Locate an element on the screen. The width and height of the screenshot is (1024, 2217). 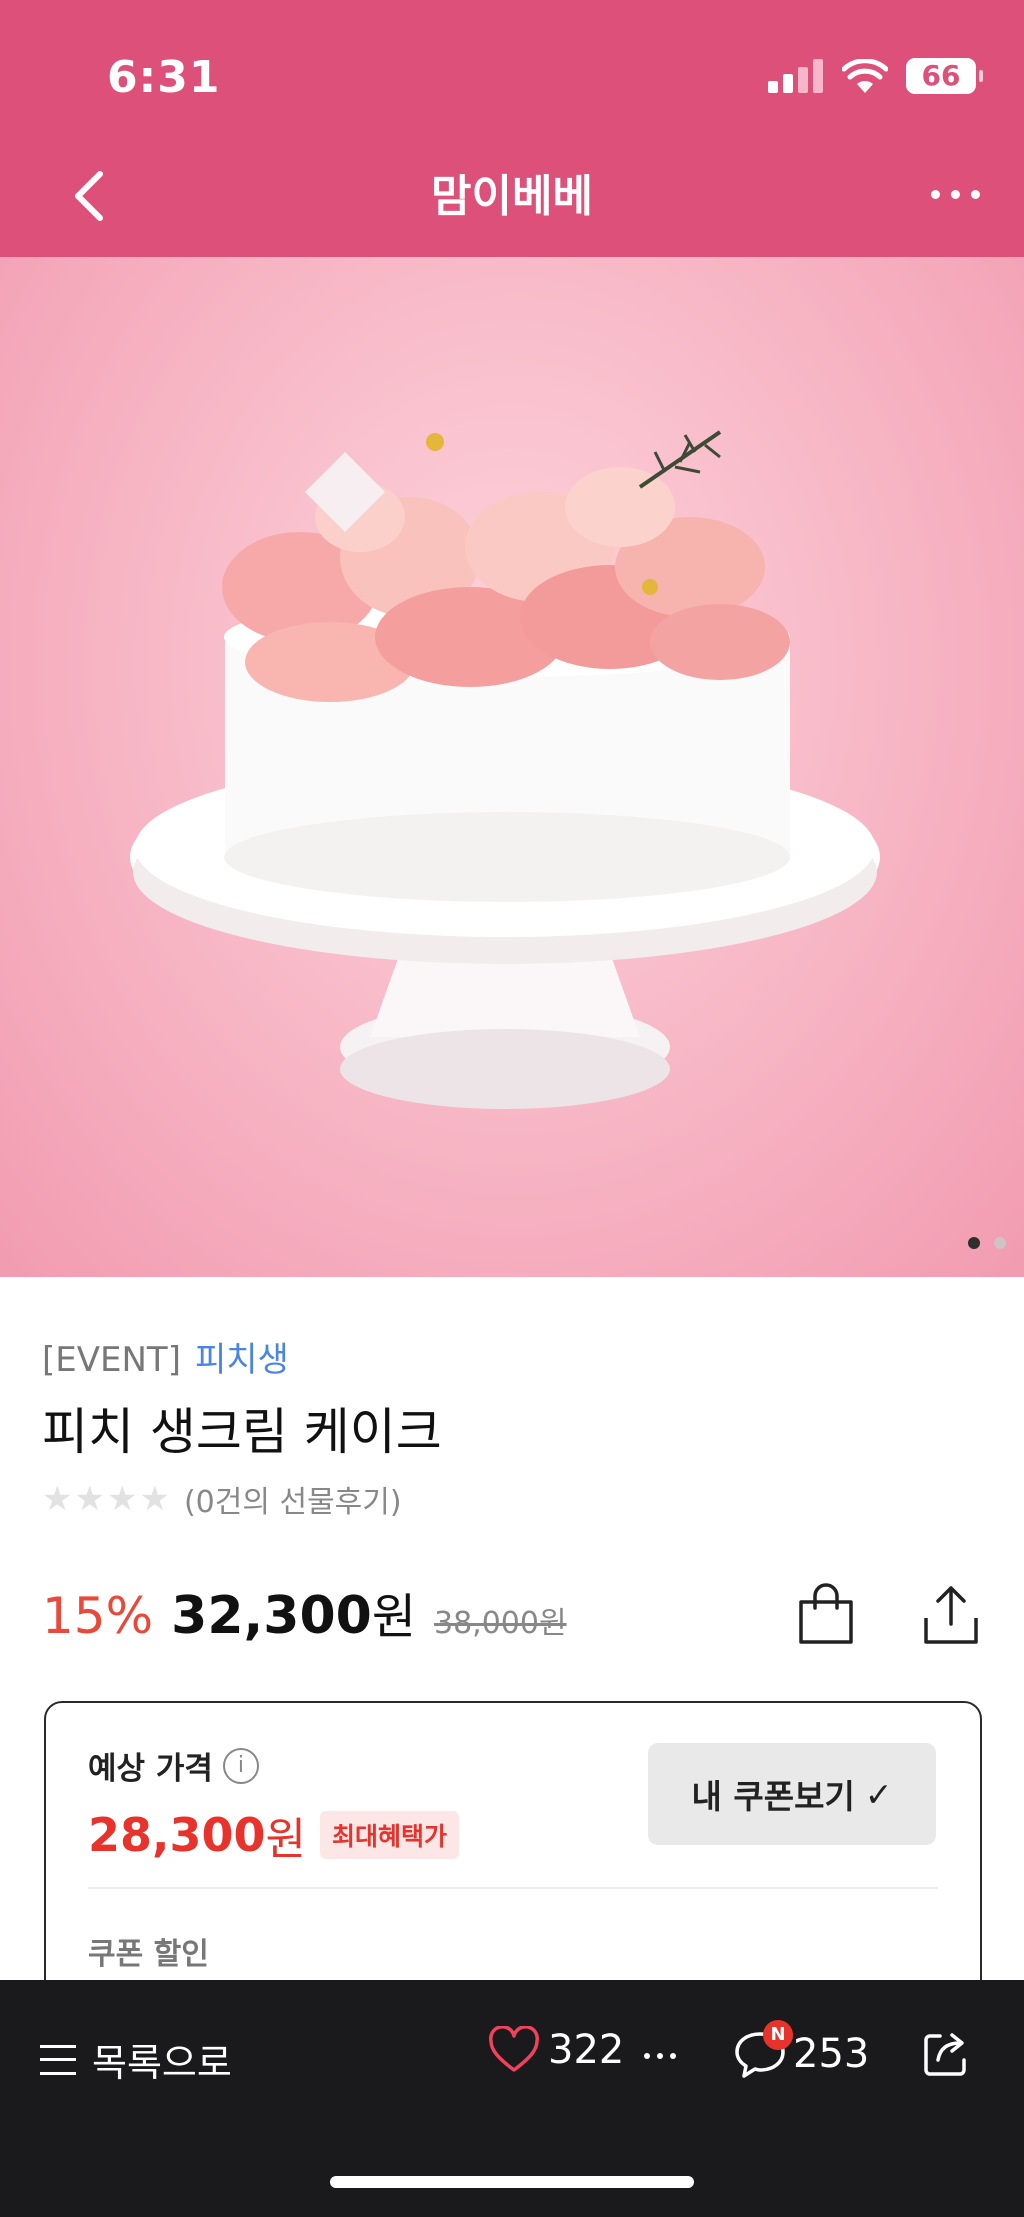
home-indicator is located at coordinates (512, 2182).